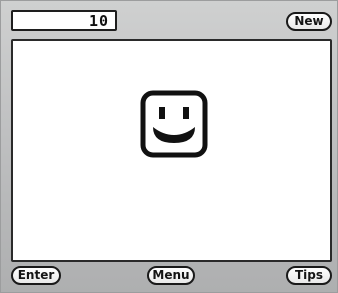 The width and height of the screenshot is (338, 293). Describe the element at coordinates (36, 275) in the screenshot. I see `enter-button: Enter` at that location.